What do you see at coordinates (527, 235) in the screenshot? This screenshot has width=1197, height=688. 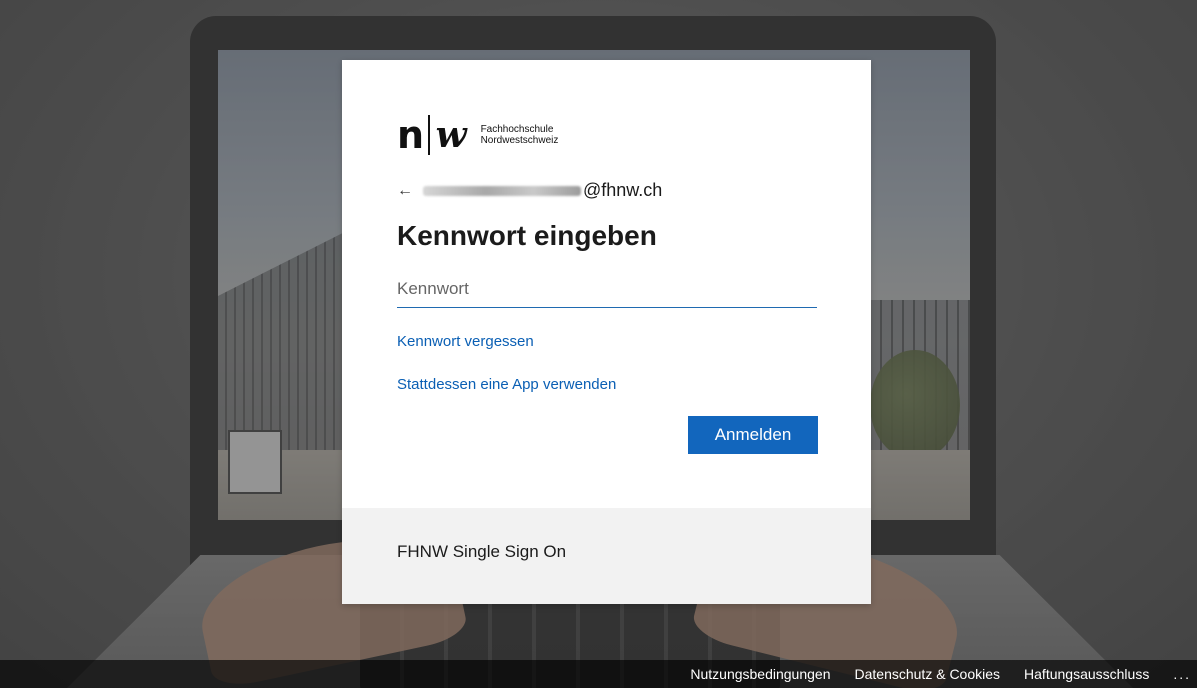 I see `page-title: Kennwort eingeben` at bounding box center [527, 235].